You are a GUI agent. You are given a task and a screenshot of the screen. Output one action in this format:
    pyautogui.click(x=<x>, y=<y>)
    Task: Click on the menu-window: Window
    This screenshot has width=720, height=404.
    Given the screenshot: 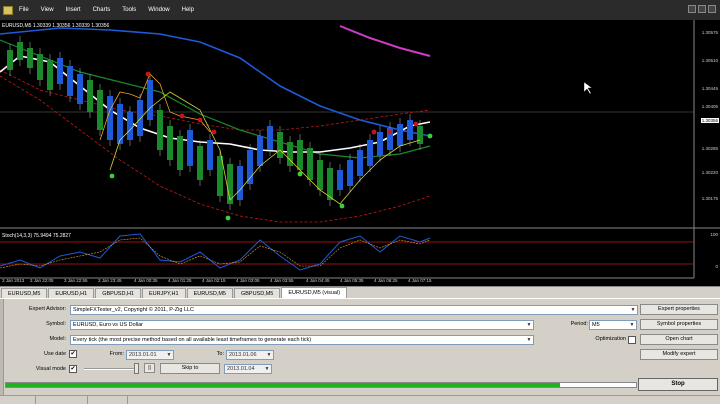 What is the action you would take?
    pyautogui.click(x=158, y=10)
    